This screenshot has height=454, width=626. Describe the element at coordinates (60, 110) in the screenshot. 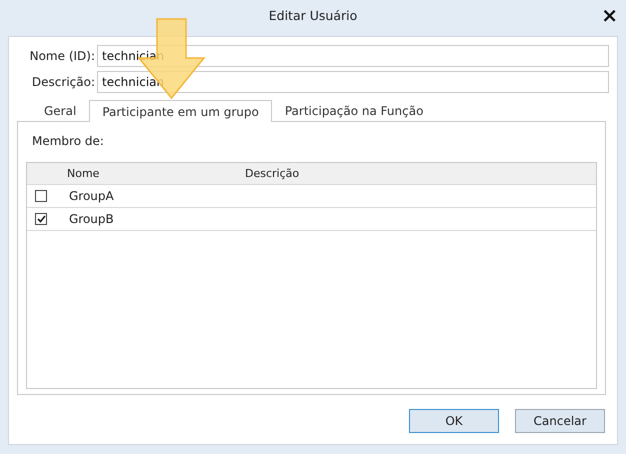

I see `tab: Geral` at that location.